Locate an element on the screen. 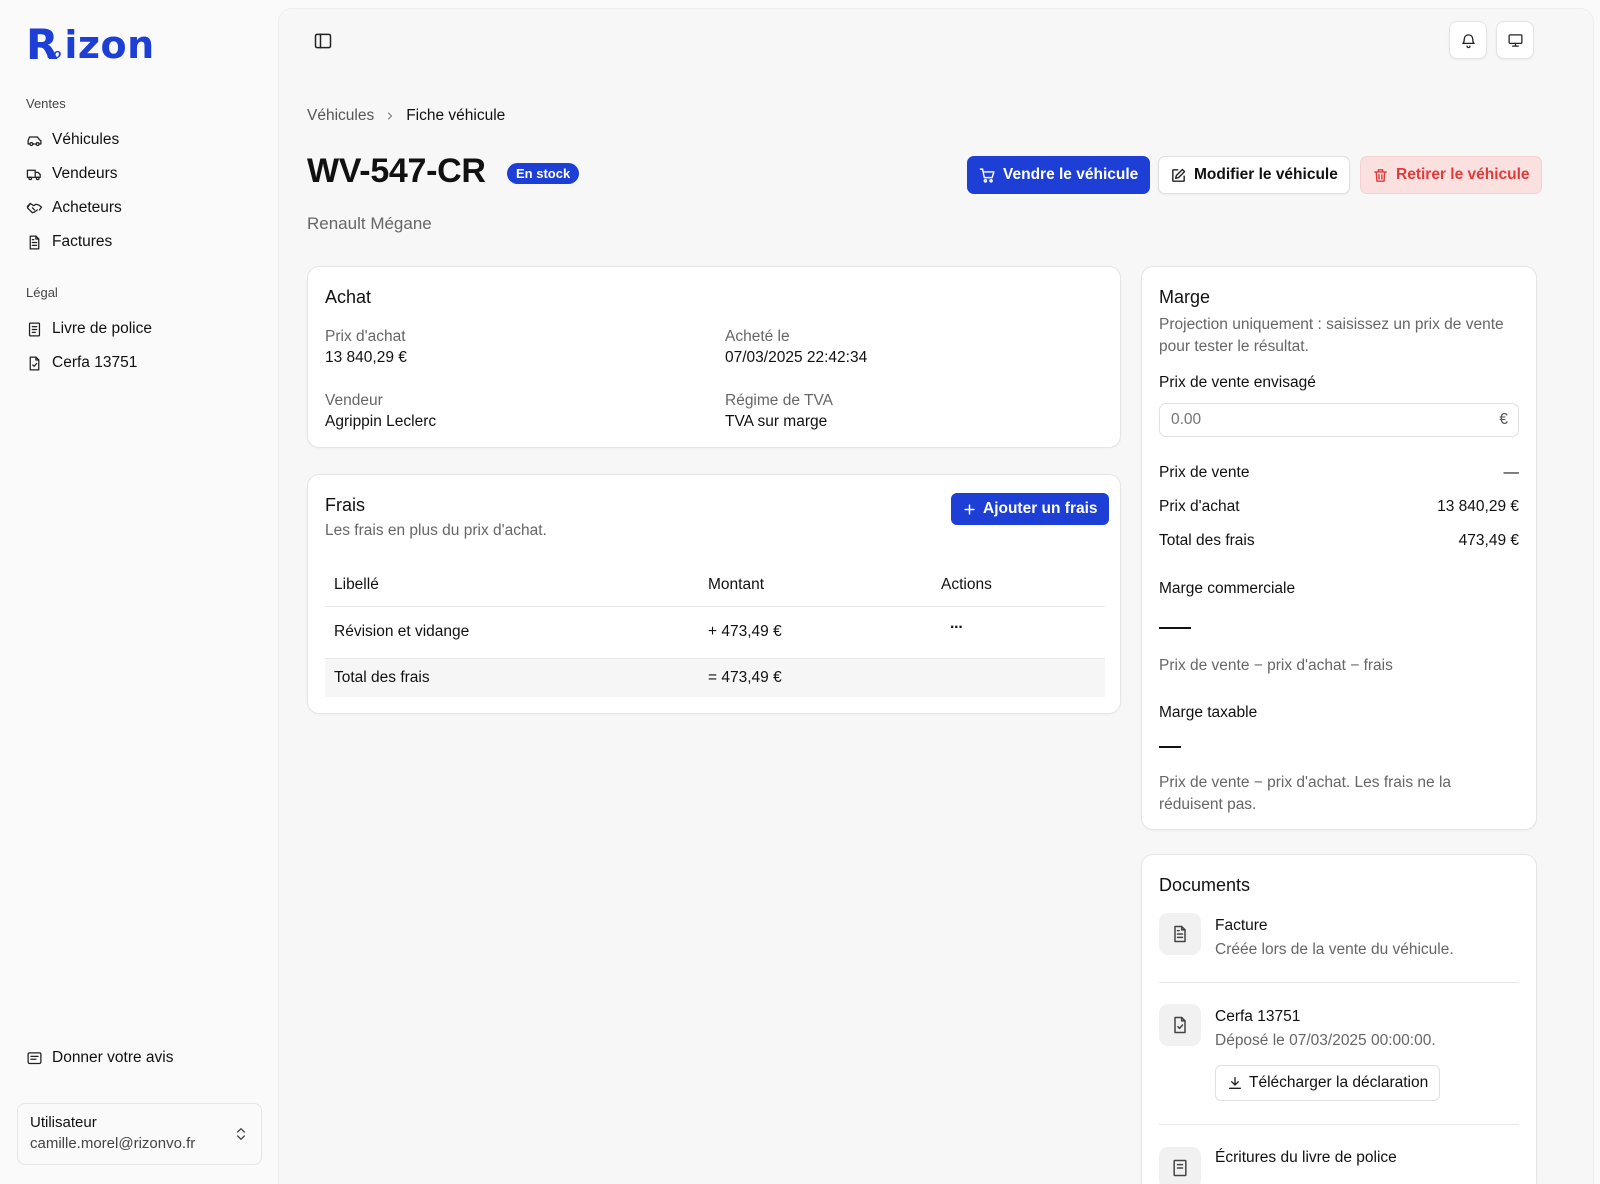 The width and height of the screenshot is (1600, 1184). sidebar-item-acheteurs: Acheteurs is located at coordinates (74, 208).